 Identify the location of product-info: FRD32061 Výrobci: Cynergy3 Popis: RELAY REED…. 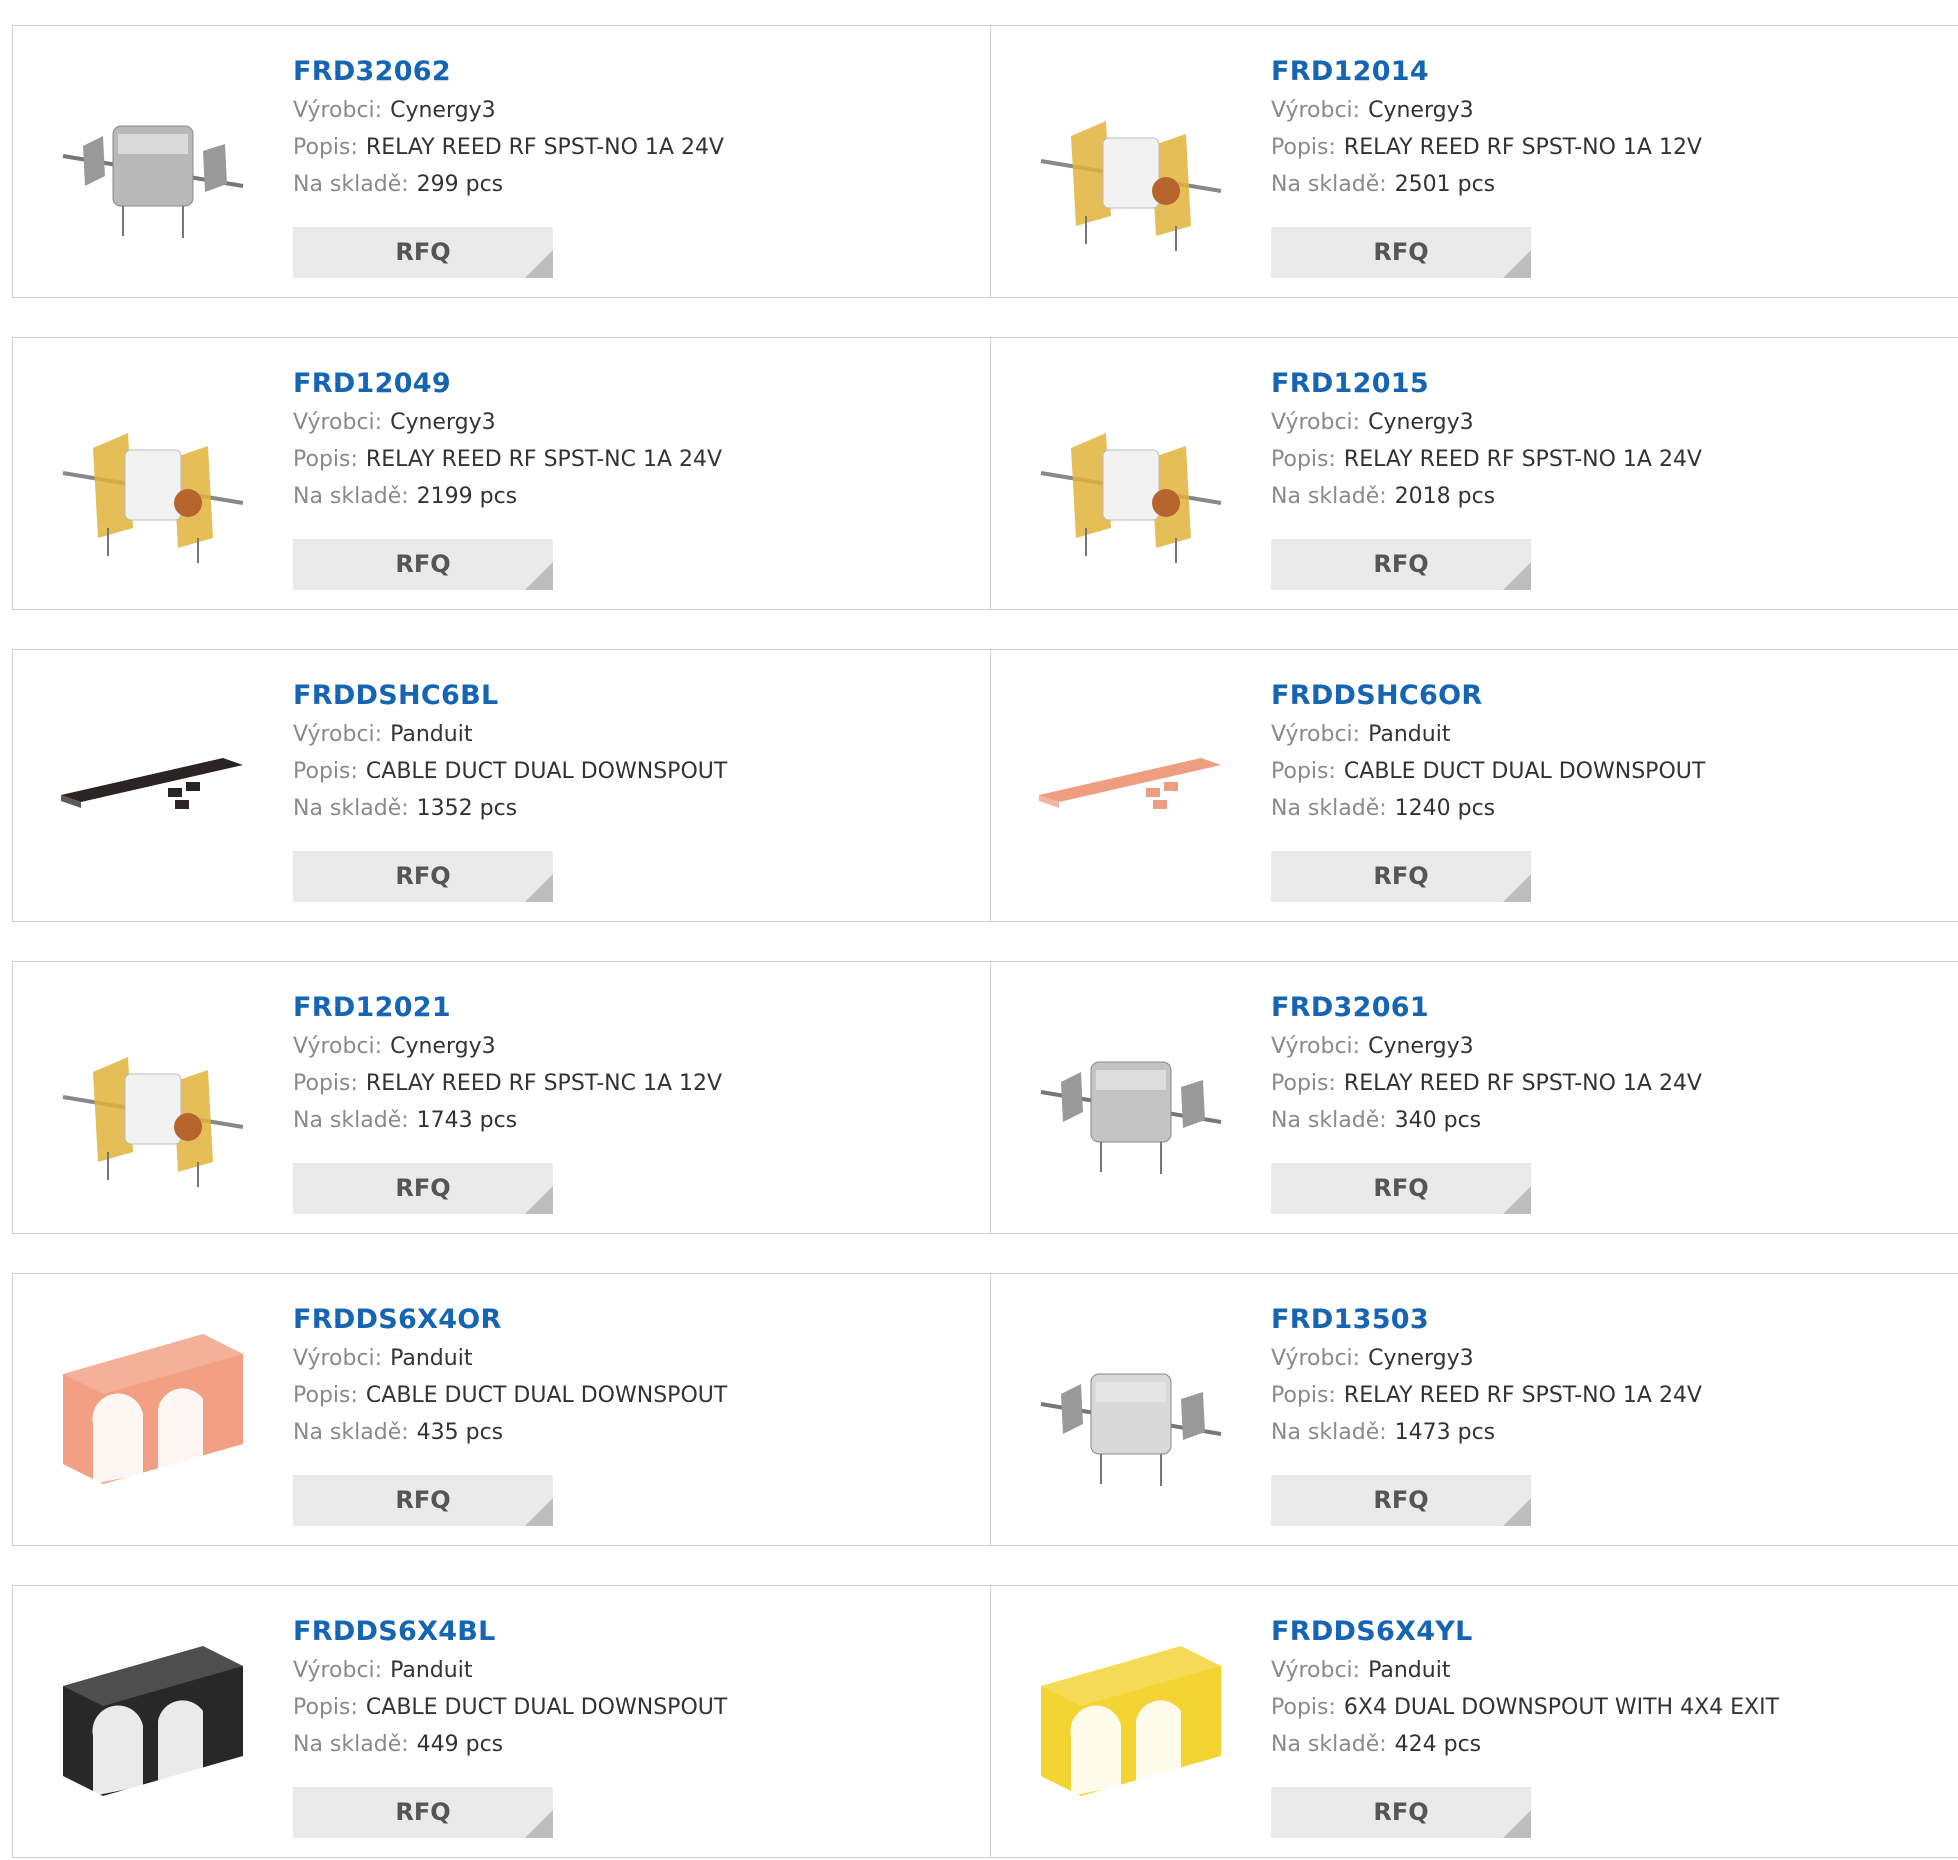
(1486, 1065).